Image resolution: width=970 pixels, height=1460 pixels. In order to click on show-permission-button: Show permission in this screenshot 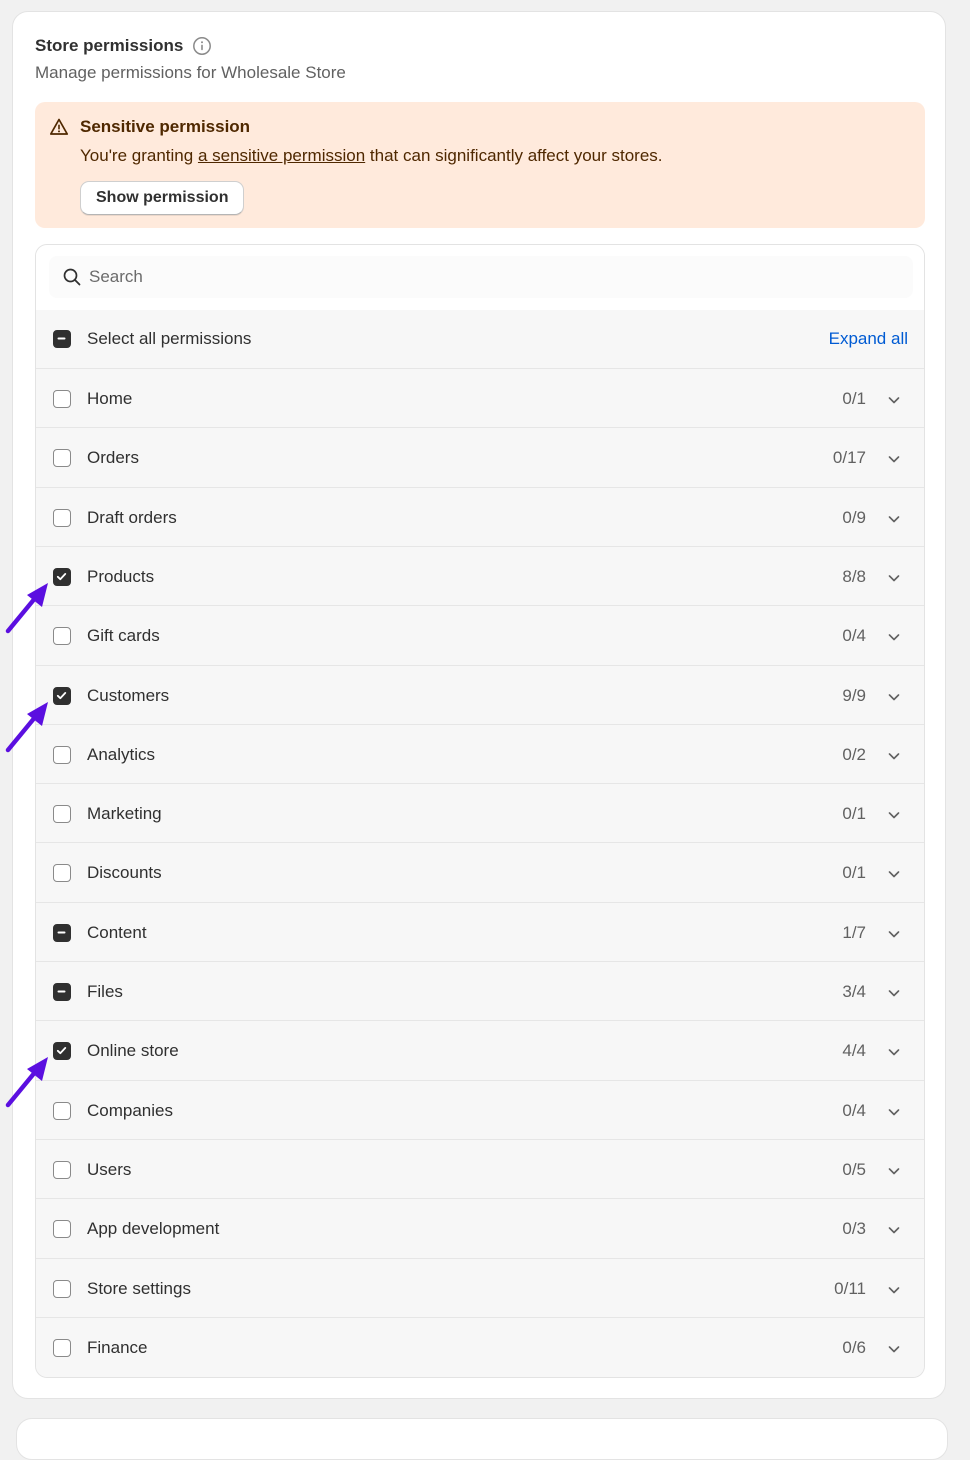, I will do `click(162, 198)`.